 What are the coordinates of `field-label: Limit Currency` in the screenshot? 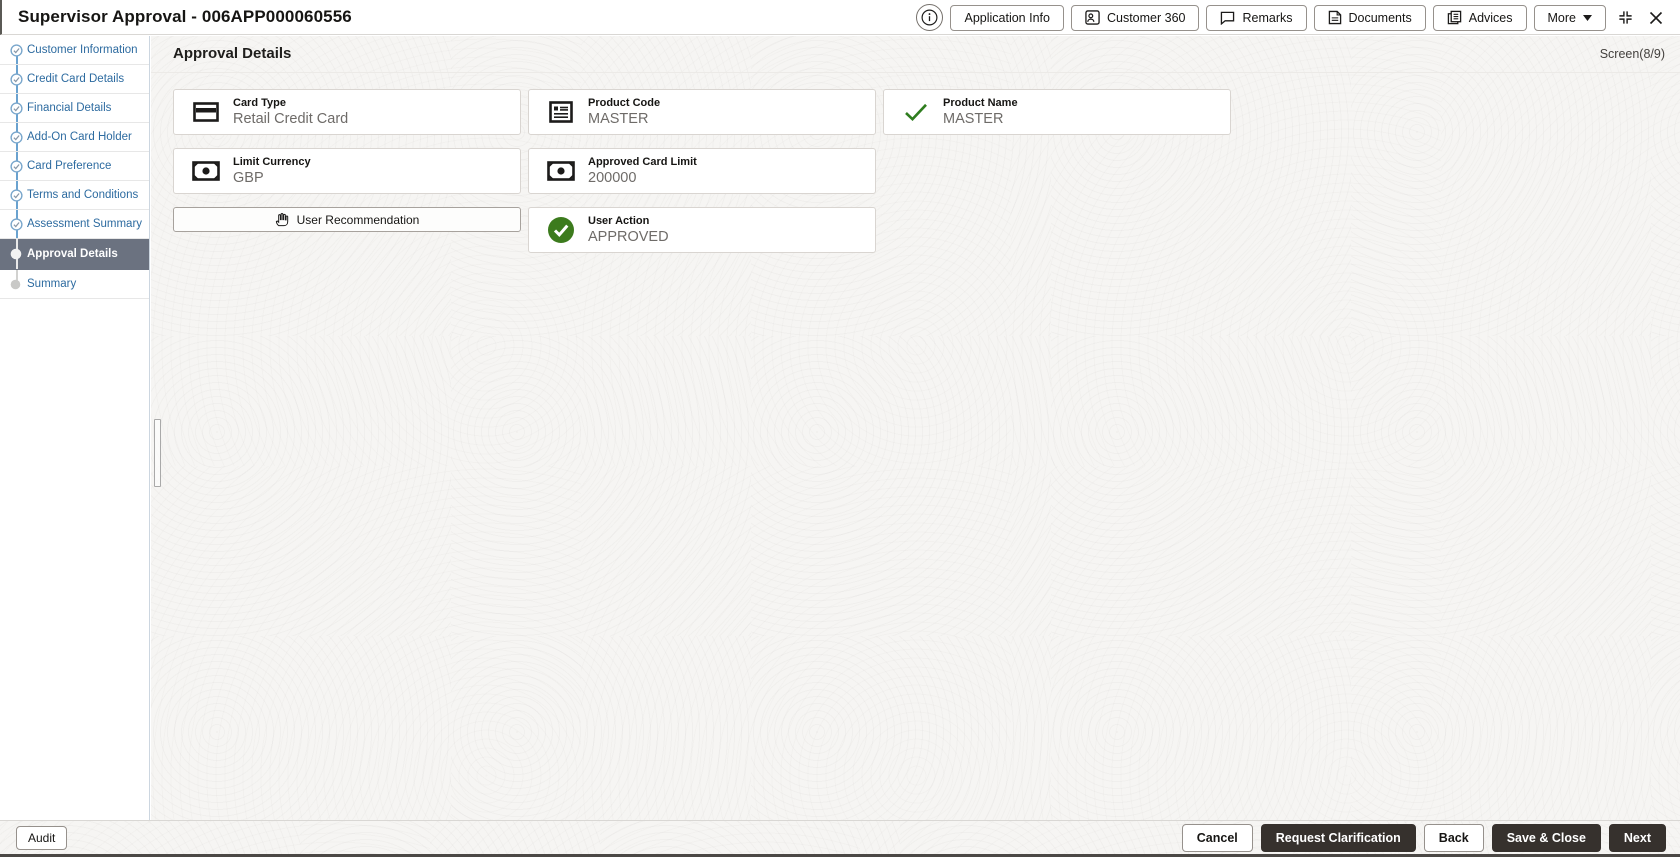 It's located at (272, 162).